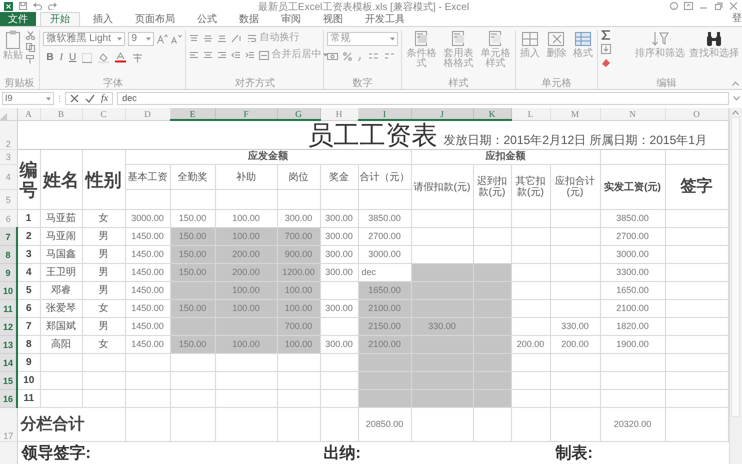 Image resolution: width=742 pixels, height=464 pixels. I want to click on increase-decimal-icon, so click(374, 56).